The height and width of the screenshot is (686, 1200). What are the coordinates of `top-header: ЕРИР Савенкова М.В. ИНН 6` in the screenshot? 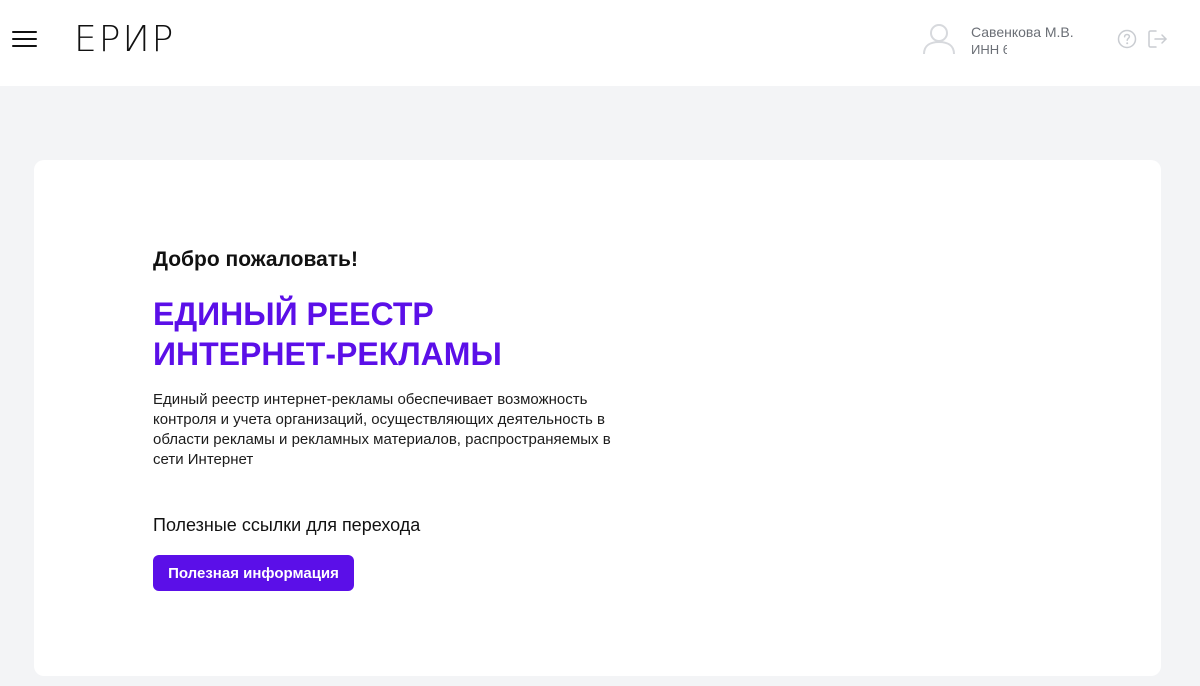 It's located at (600, 43).